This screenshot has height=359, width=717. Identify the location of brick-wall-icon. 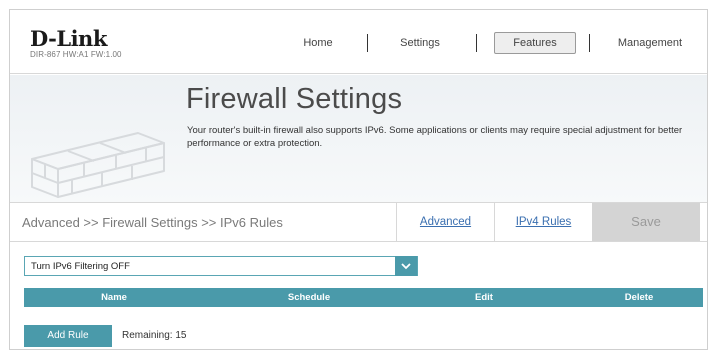
(98, 165).